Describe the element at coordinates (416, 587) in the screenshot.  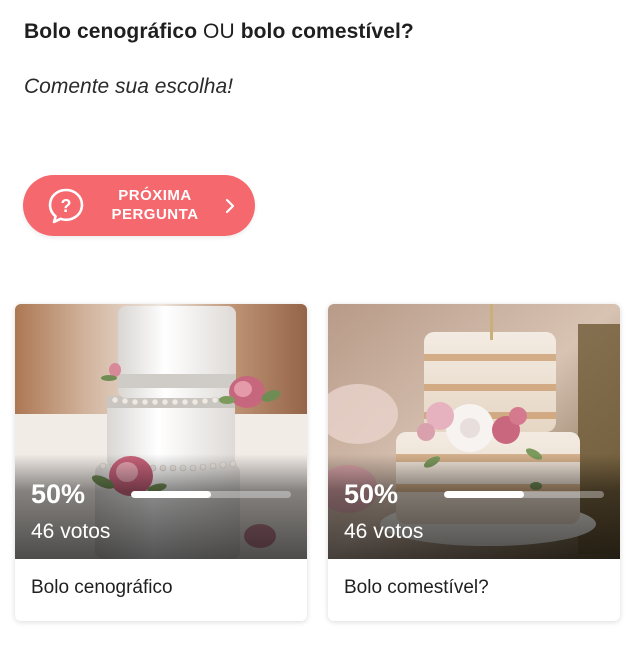
I see `option-label: Bolo comestível?` at that location.